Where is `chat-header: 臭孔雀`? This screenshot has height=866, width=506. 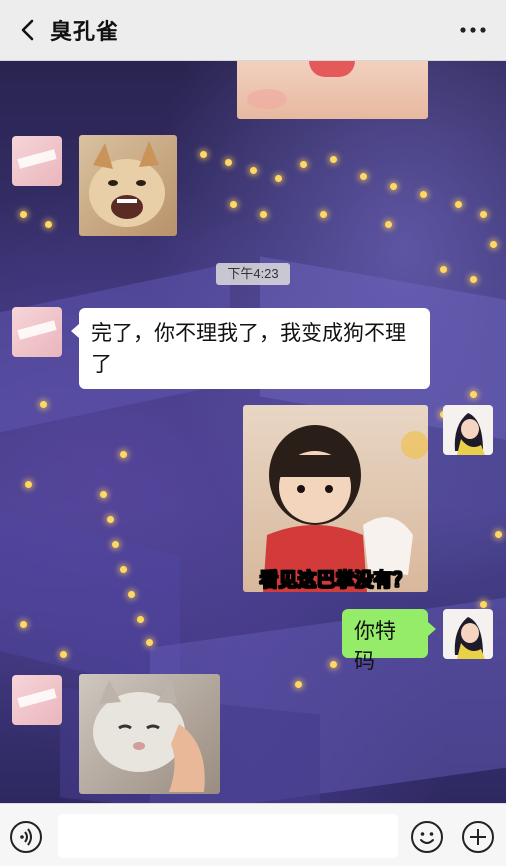 chat-header: 臭孔雀 is located at coordinates (253, 30).